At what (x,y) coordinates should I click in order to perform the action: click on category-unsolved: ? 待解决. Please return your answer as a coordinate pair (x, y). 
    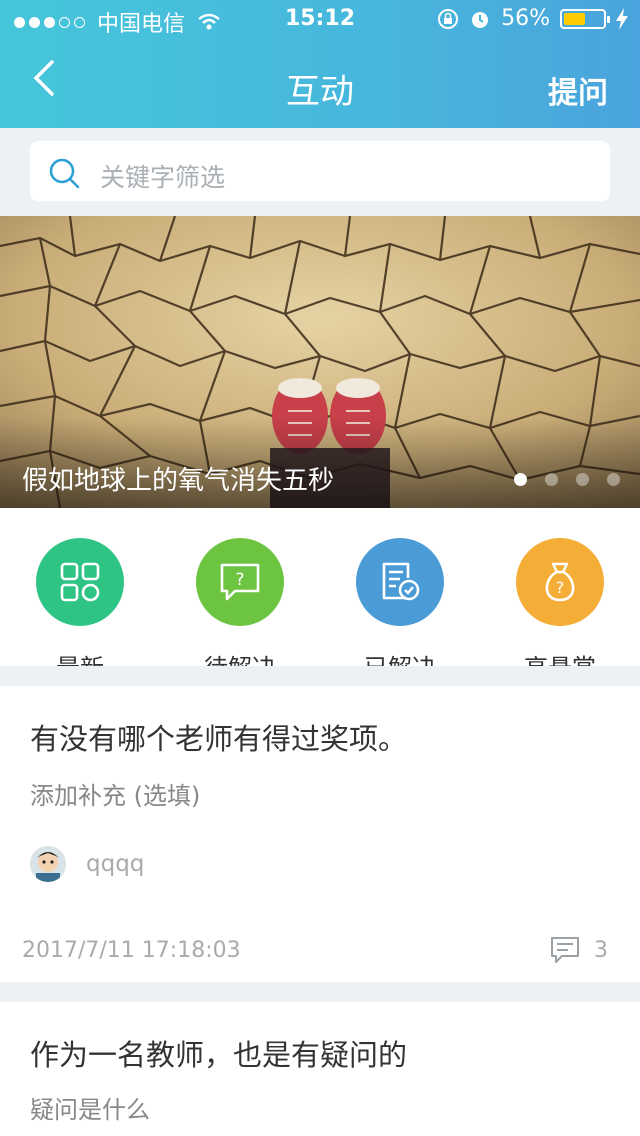
    Looking at the image, I should click on (240, 602).